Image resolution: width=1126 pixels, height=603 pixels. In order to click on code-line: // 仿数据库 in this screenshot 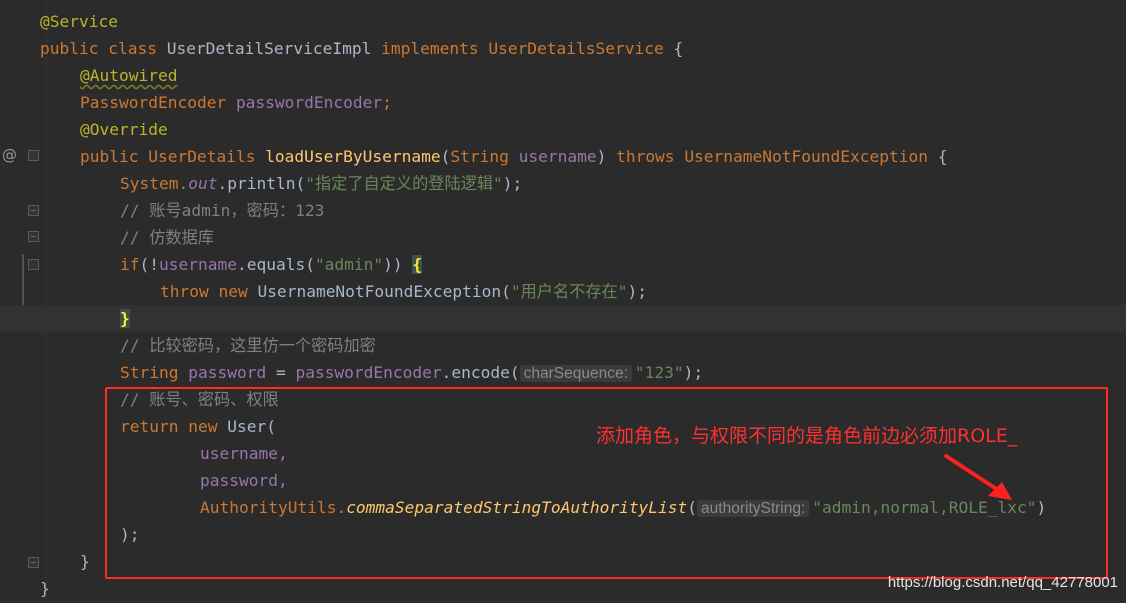, I will do `click(563, 237)`.